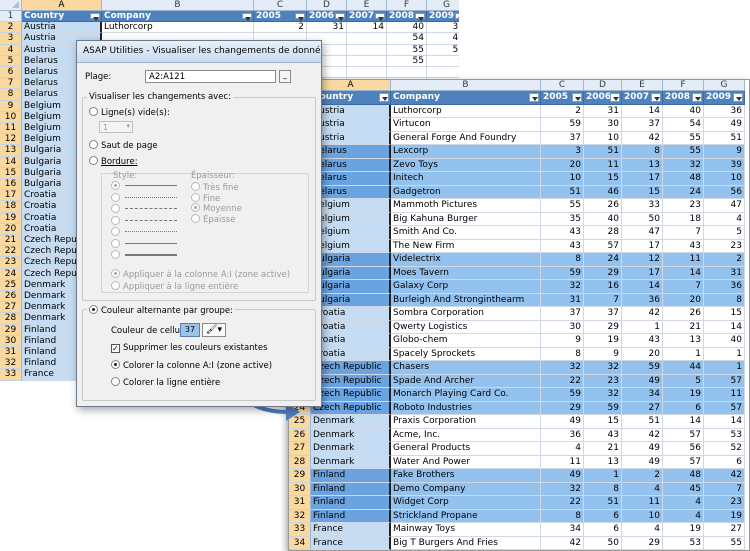 This screenshot has width=750, height=551. I want to click on page-break-option: Saut de page, so click(123, 145).